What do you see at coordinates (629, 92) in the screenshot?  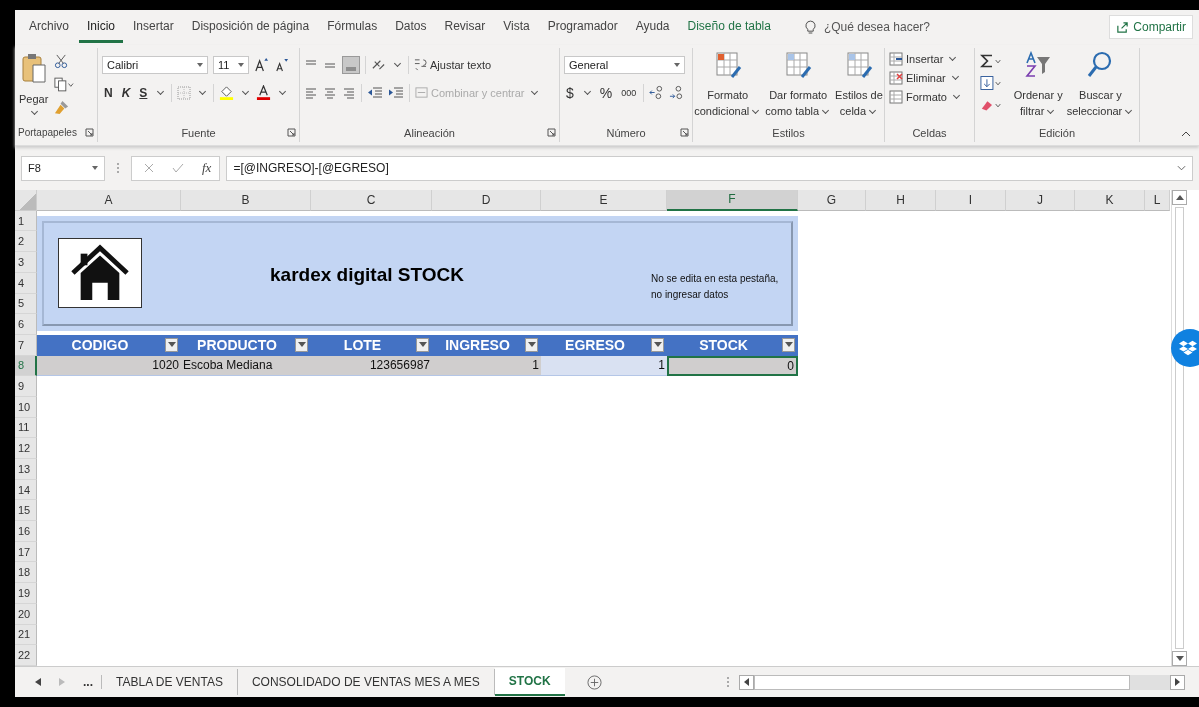 I see `thousands-button: 000` at bounding box center [629, 92].